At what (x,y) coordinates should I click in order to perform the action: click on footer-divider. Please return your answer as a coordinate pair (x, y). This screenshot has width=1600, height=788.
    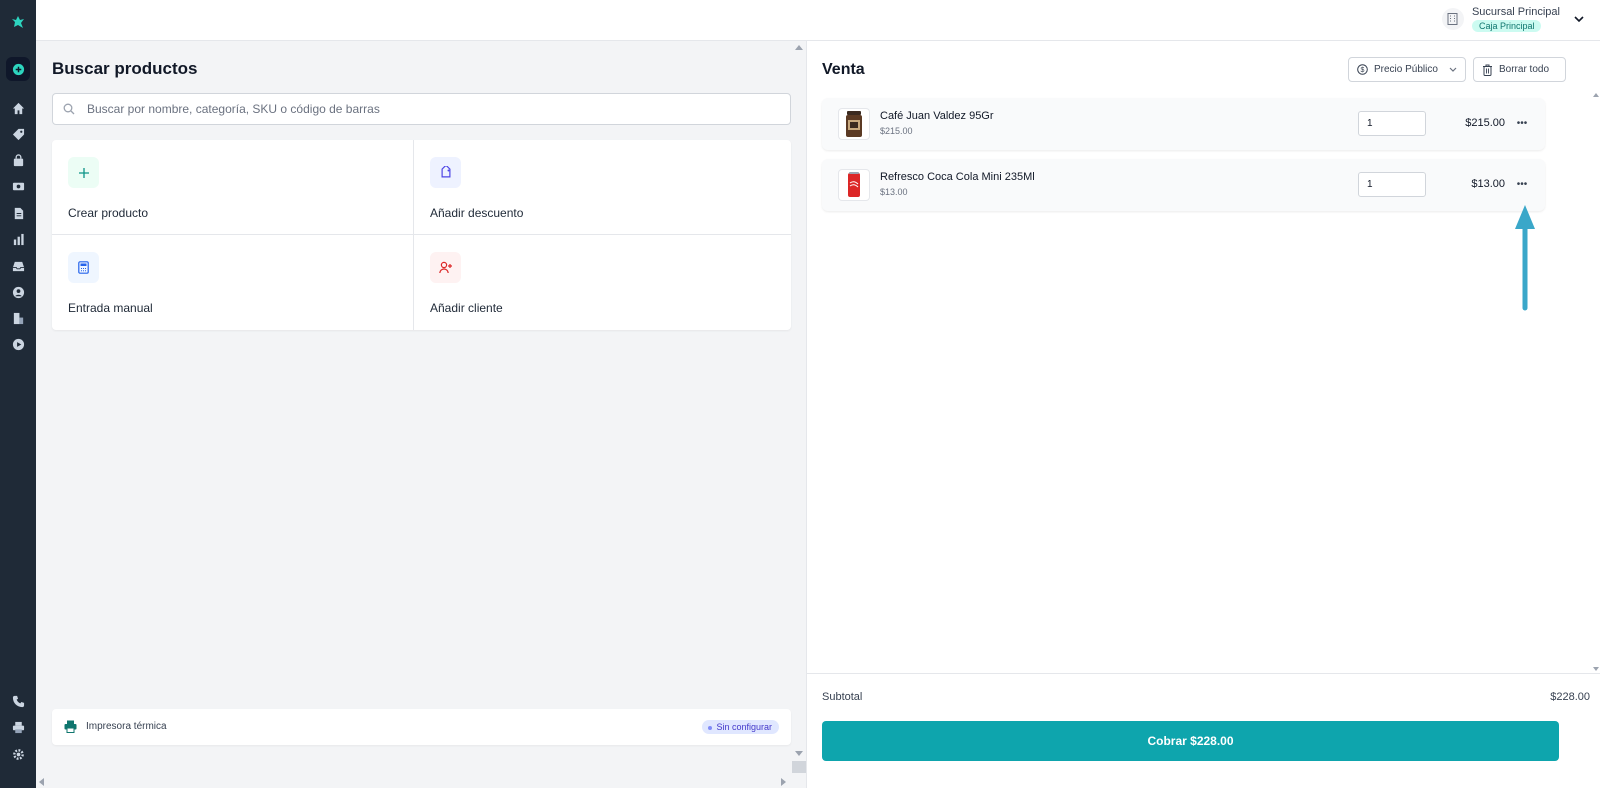
    Looking at the image, I should click on (1203, 673).